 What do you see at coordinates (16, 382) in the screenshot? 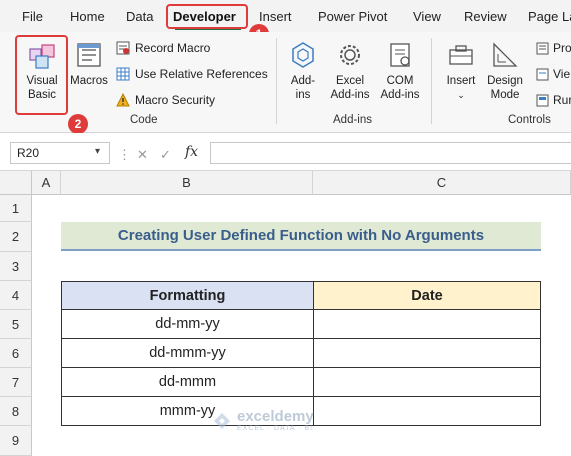
I see `row-header-7: 7` at bounding box center [16, 382].